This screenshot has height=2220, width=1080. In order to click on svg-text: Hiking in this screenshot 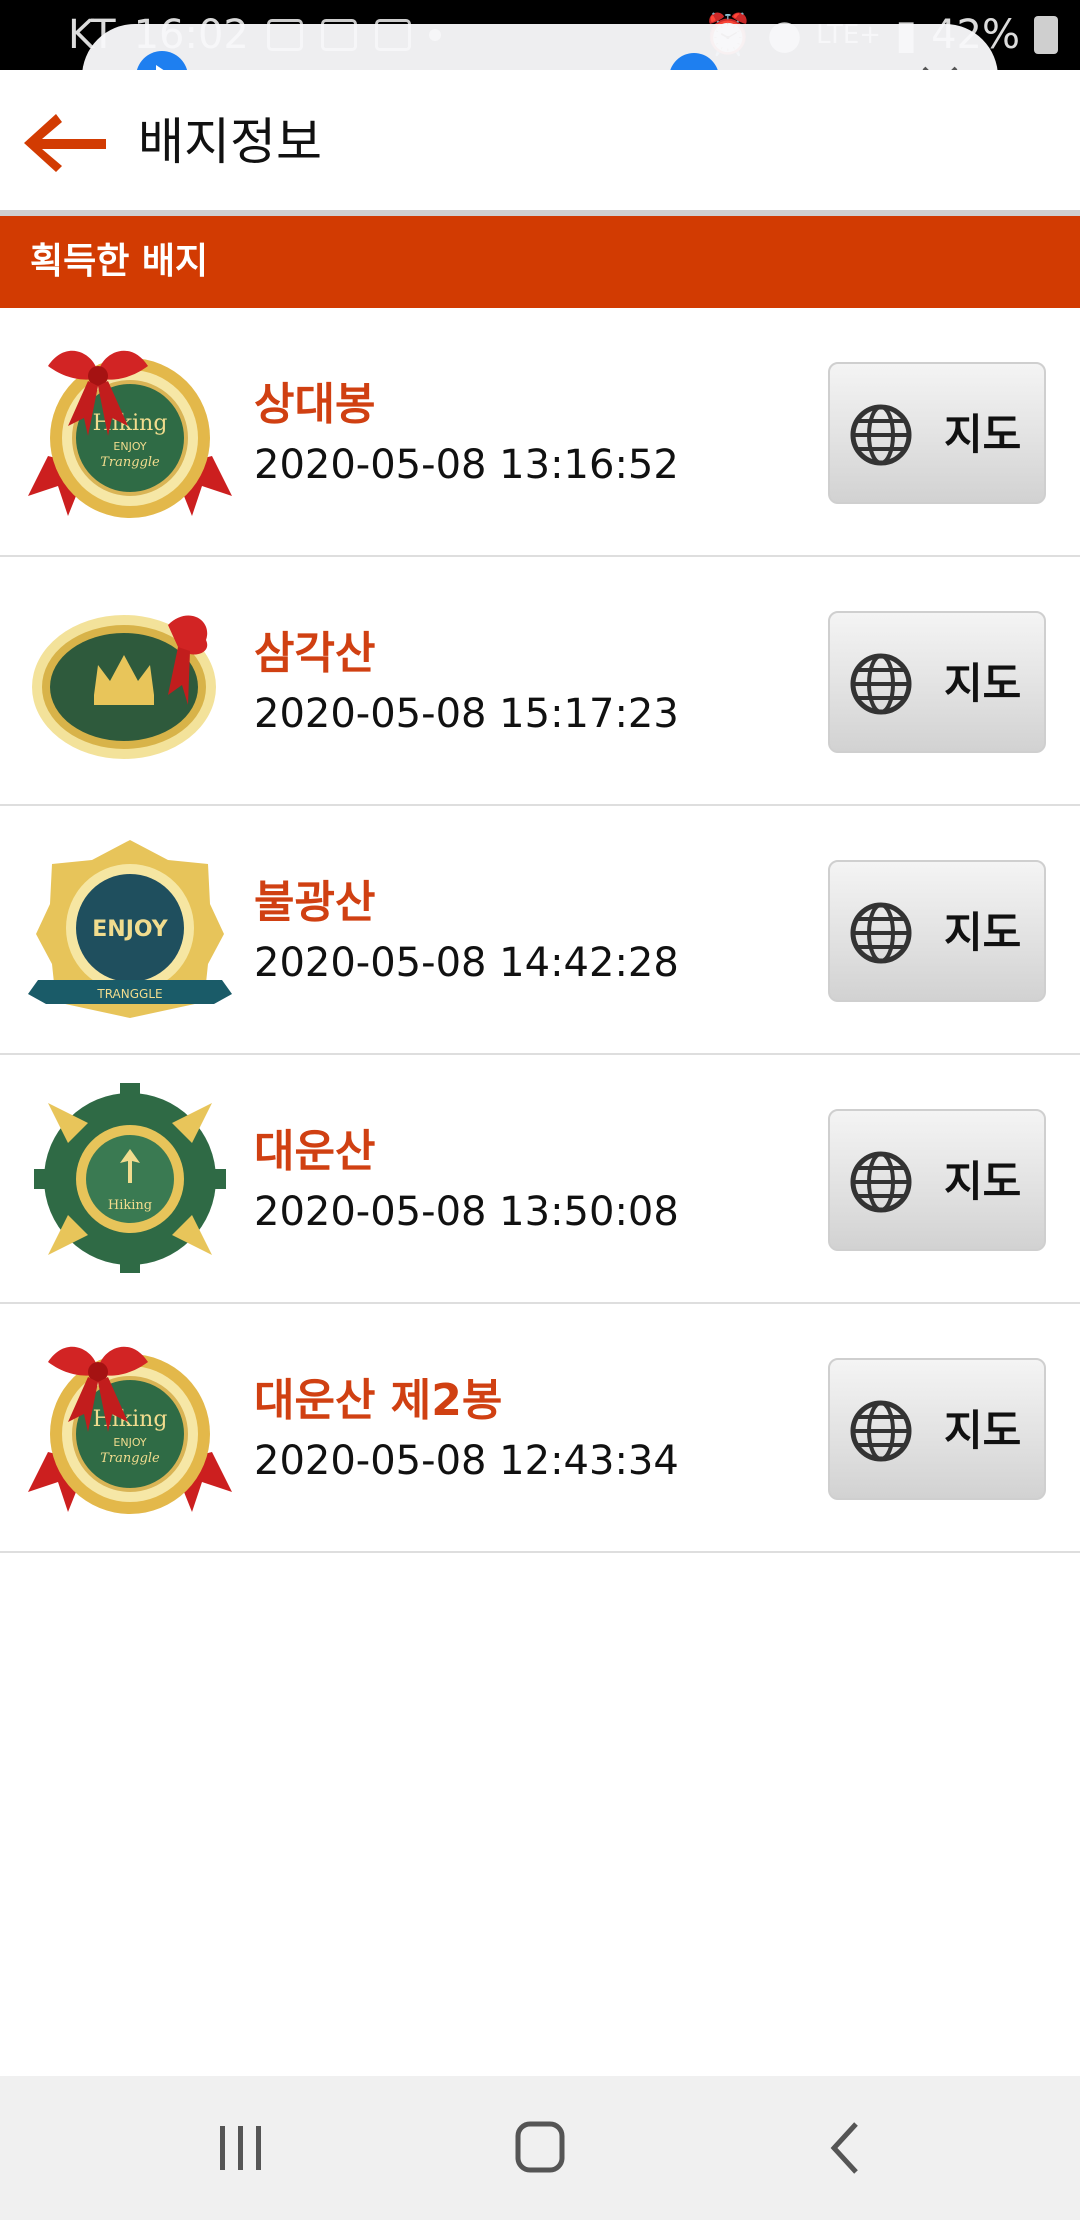, I will do `click(130, 1205)`.